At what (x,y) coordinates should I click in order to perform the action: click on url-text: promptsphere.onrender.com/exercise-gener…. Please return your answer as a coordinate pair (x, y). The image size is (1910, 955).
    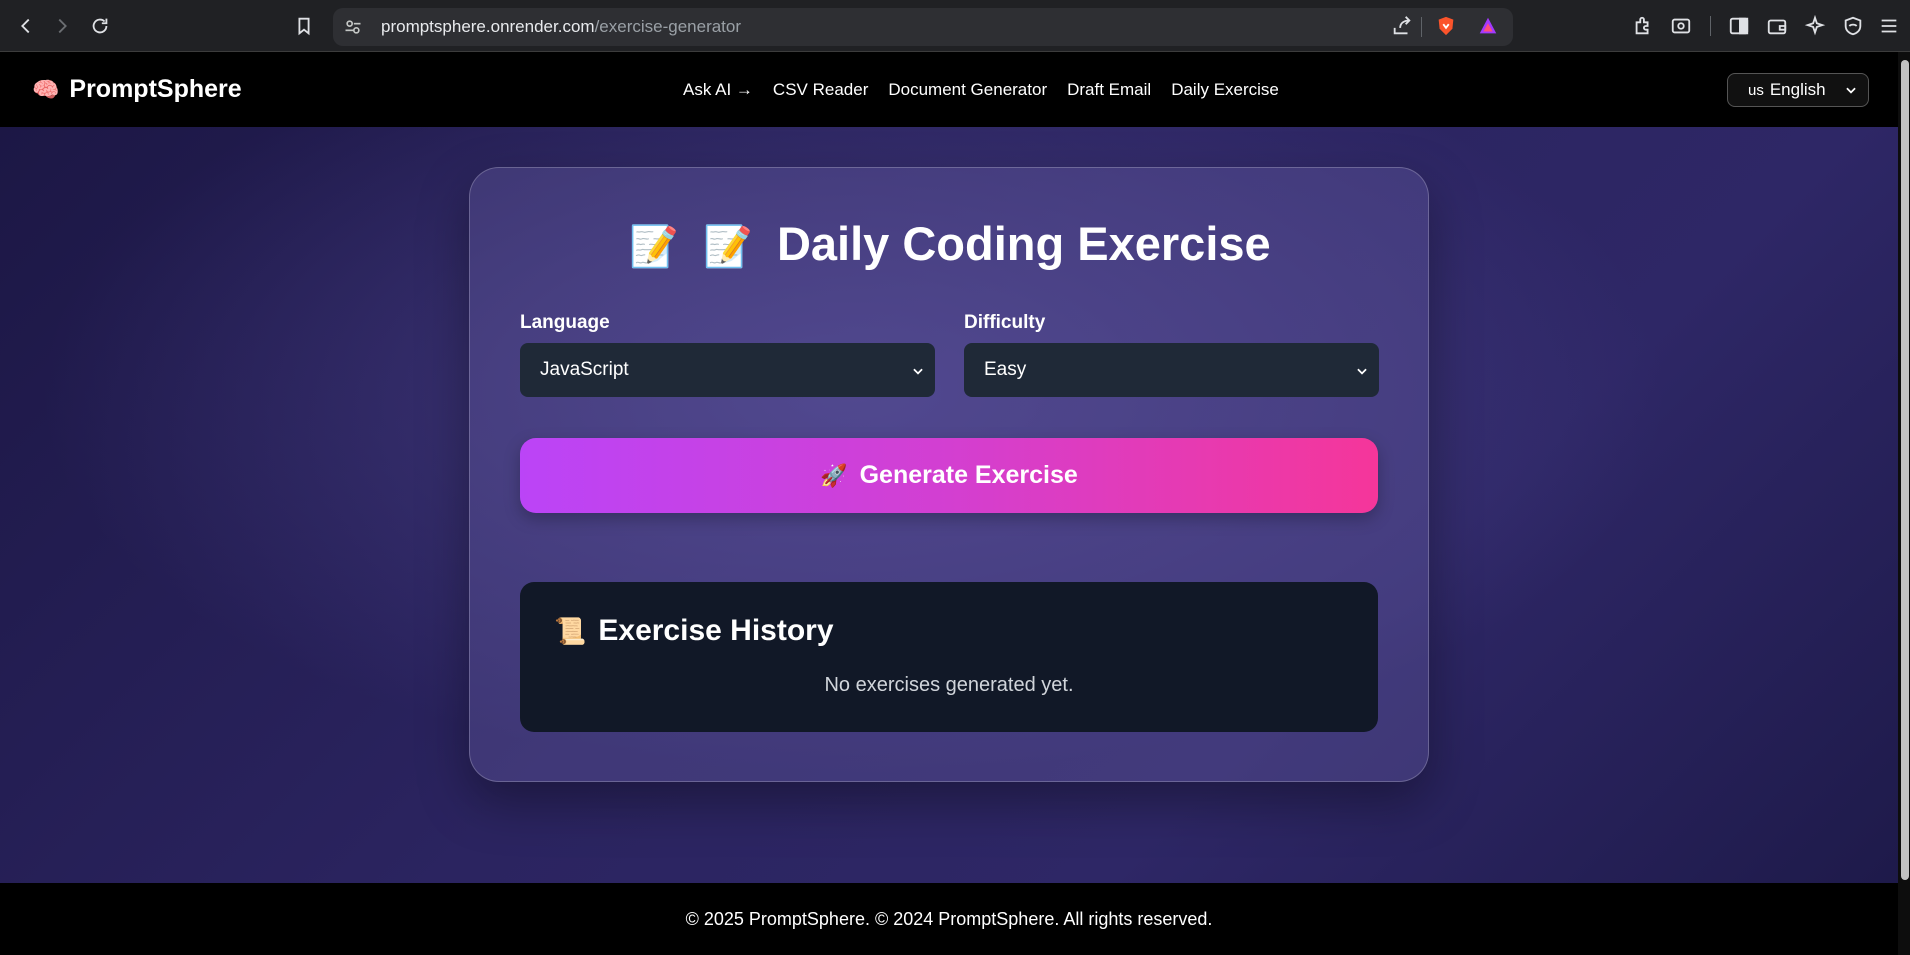
    Looking at the image, I should click on (561, 26).